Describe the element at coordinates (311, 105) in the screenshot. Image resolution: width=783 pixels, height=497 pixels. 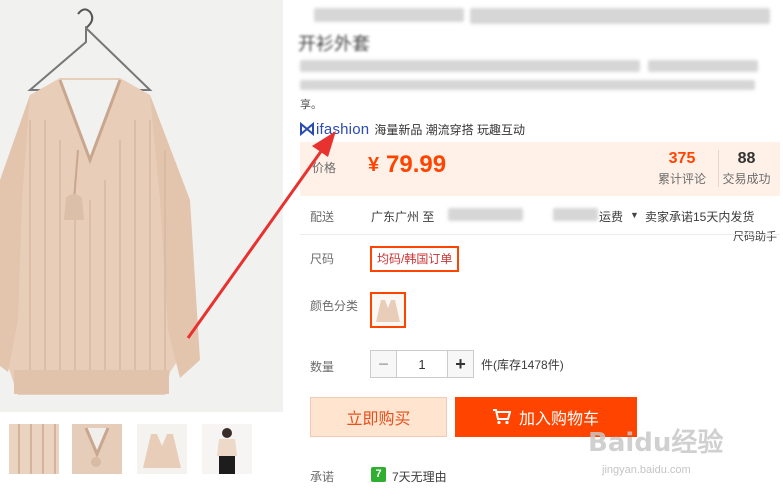
I see `description-tail: 享。` at that location.